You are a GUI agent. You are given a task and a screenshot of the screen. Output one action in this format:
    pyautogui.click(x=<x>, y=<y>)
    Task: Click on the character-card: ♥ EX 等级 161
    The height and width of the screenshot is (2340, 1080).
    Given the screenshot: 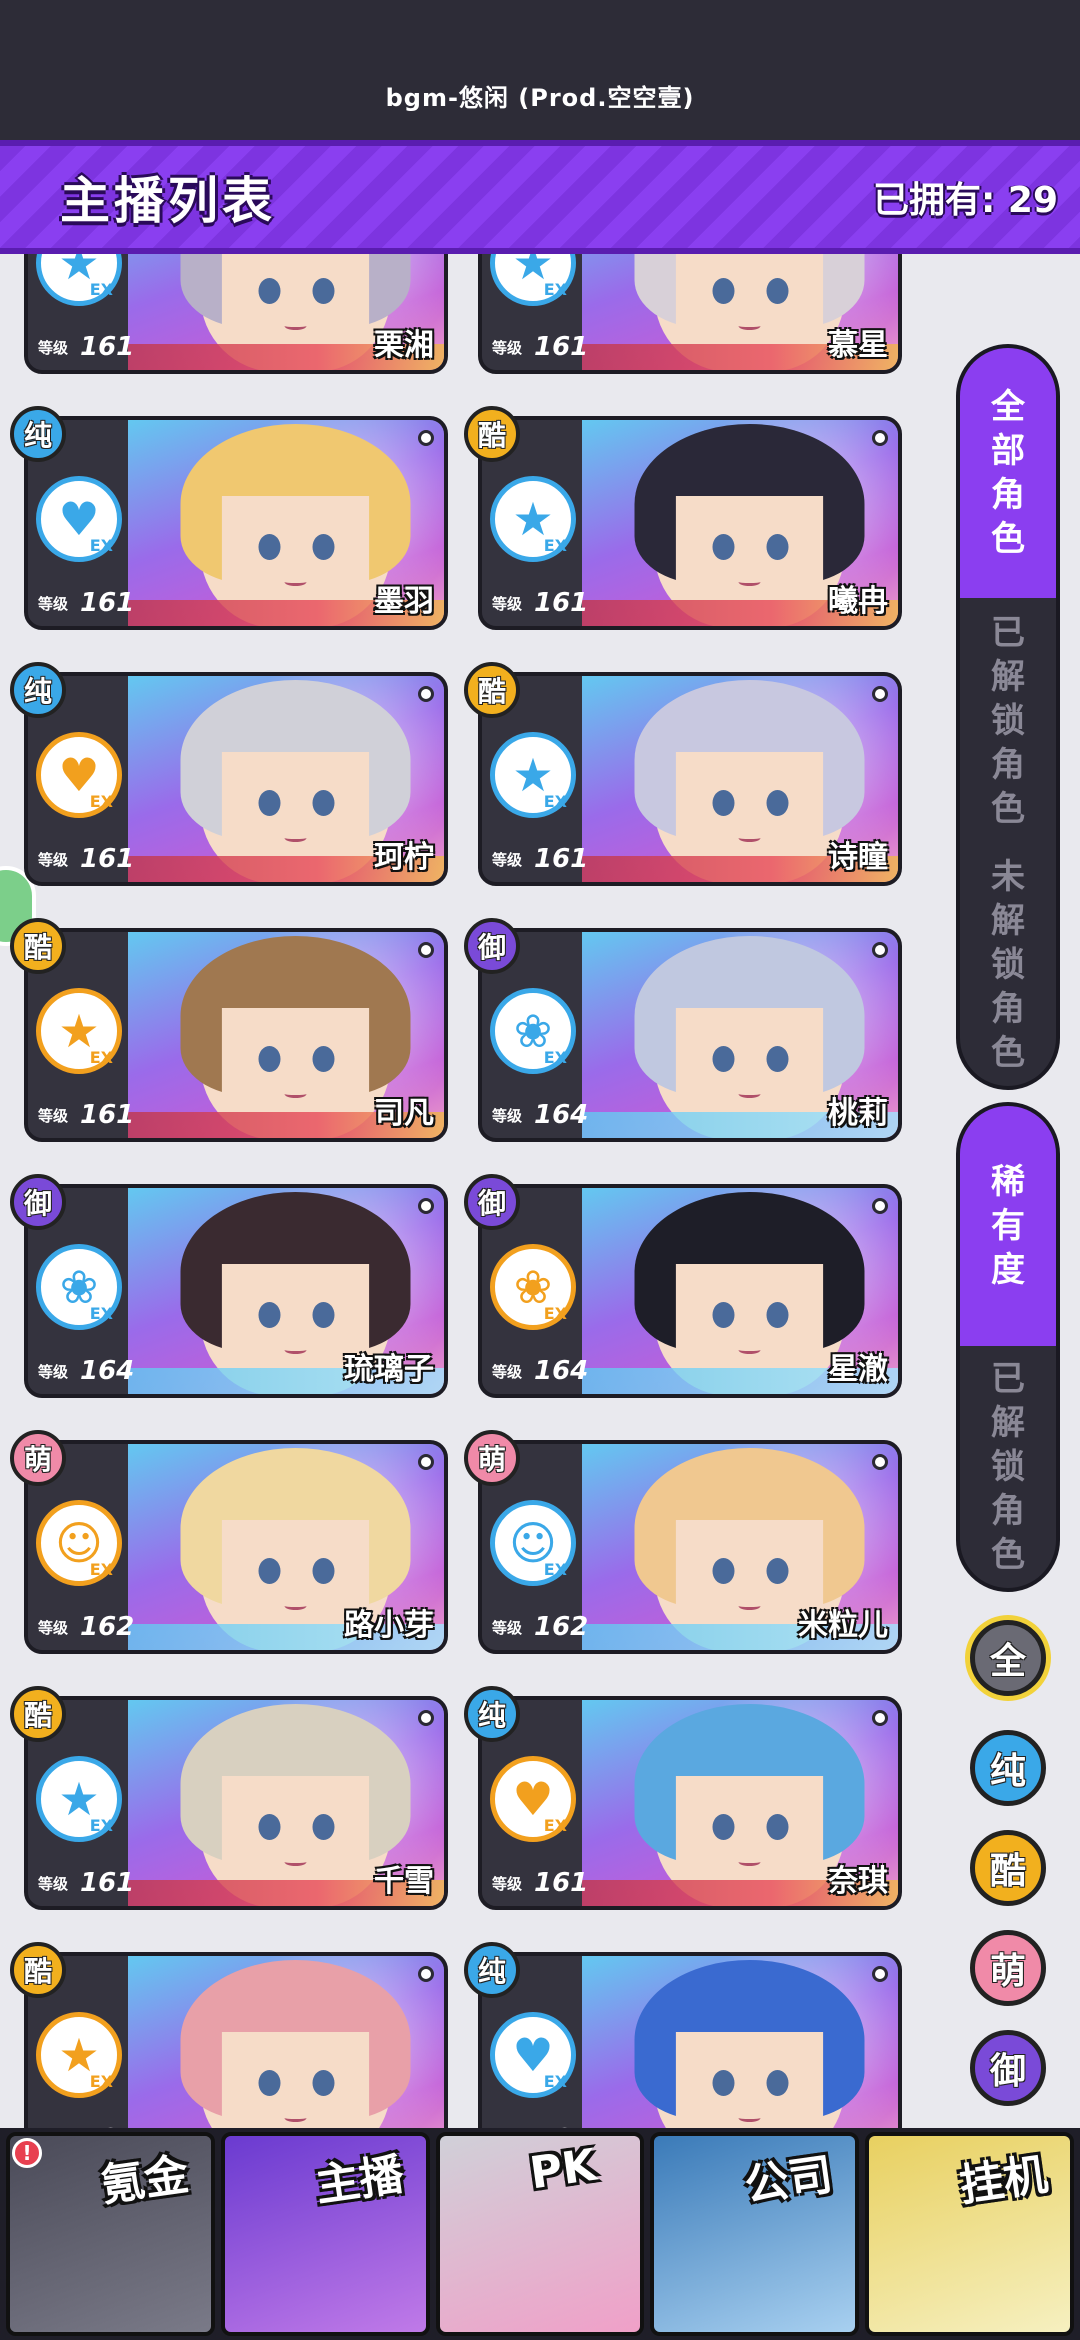 What is the action you would take?
    pyautogui.click(x=690, y=2040)
    